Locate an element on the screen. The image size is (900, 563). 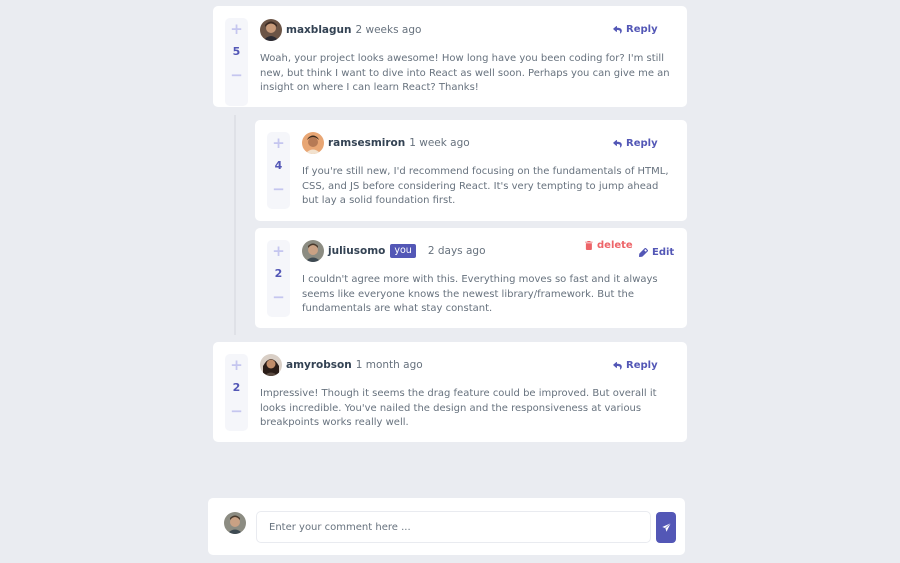
vote-control: + 5 − is located at coordinates (236, 62).